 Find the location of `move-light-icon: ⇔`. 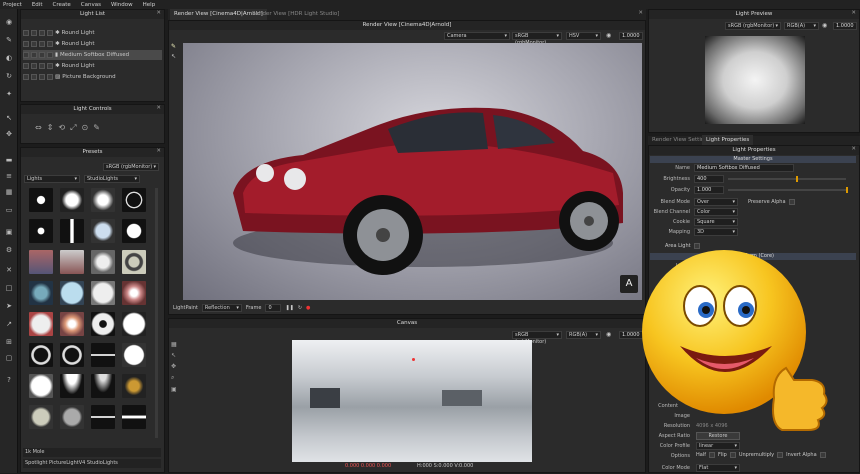

move-light-icon: ⇔ is located at coordinates (38, 128).